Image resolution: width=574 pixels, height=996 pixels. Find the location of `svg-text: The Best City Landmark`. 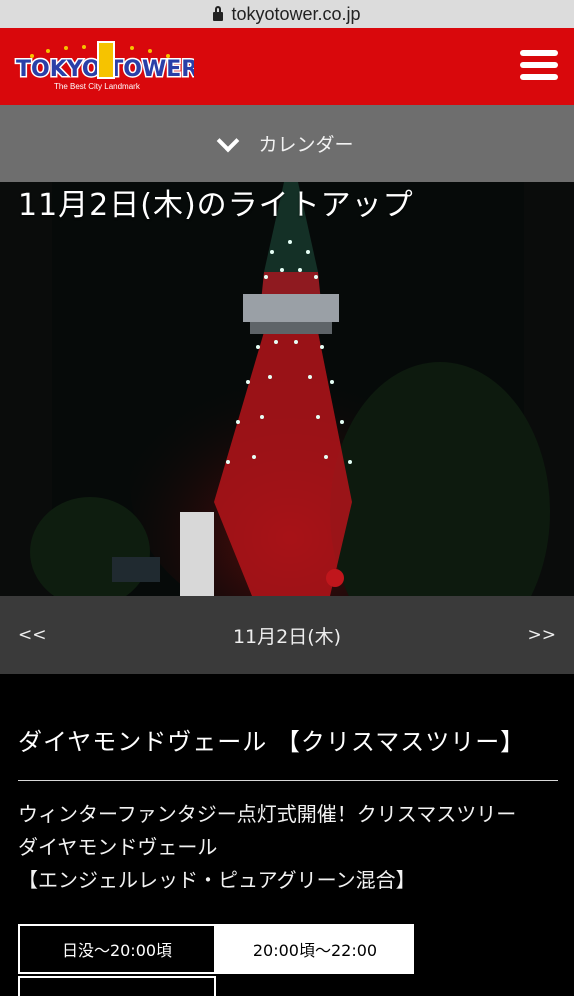

svg-text: The Best City Landmark is located at coordinates (97, 86).